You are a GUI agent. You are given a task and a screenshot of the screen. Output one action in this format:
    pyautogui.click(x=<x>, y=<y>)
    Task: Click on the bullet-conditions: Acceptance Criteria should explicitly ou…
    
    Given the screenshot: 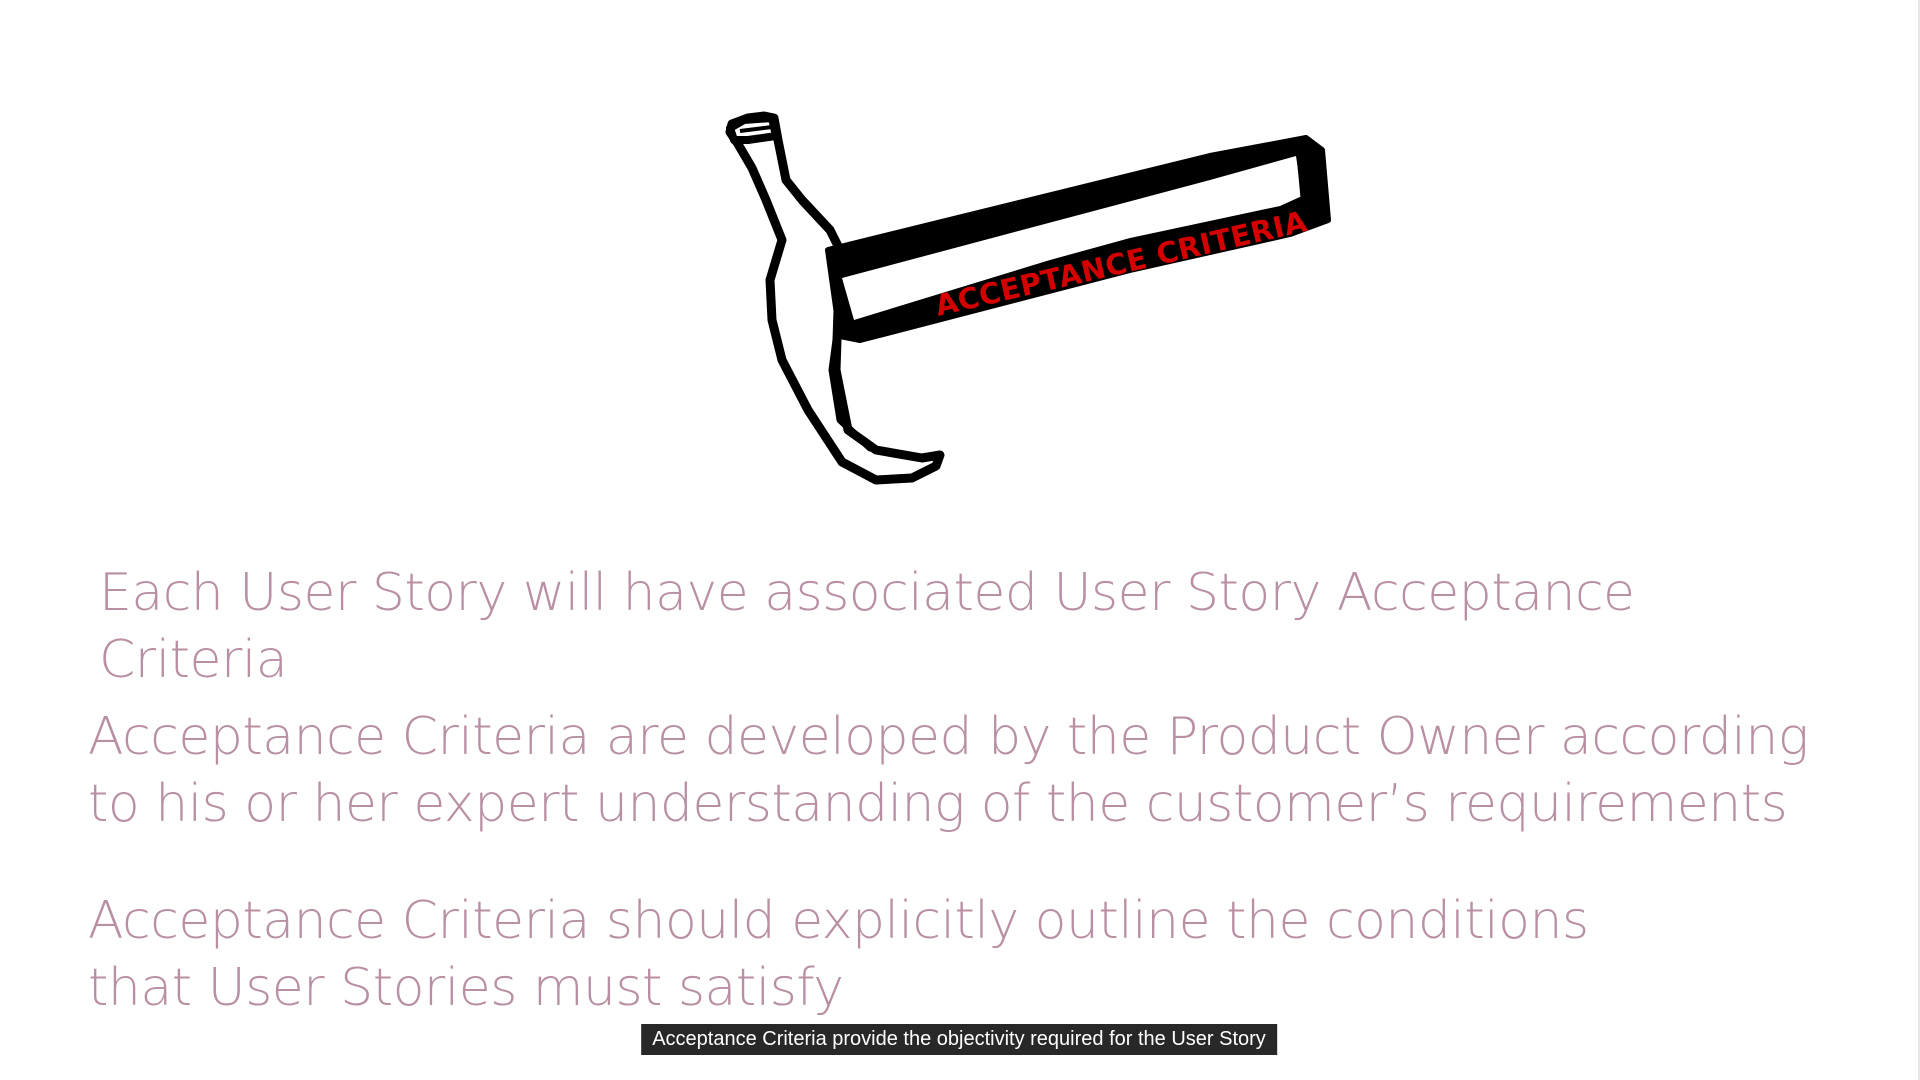 What is the action you would take?
    pyautogui.click(x=838, y=954)
    